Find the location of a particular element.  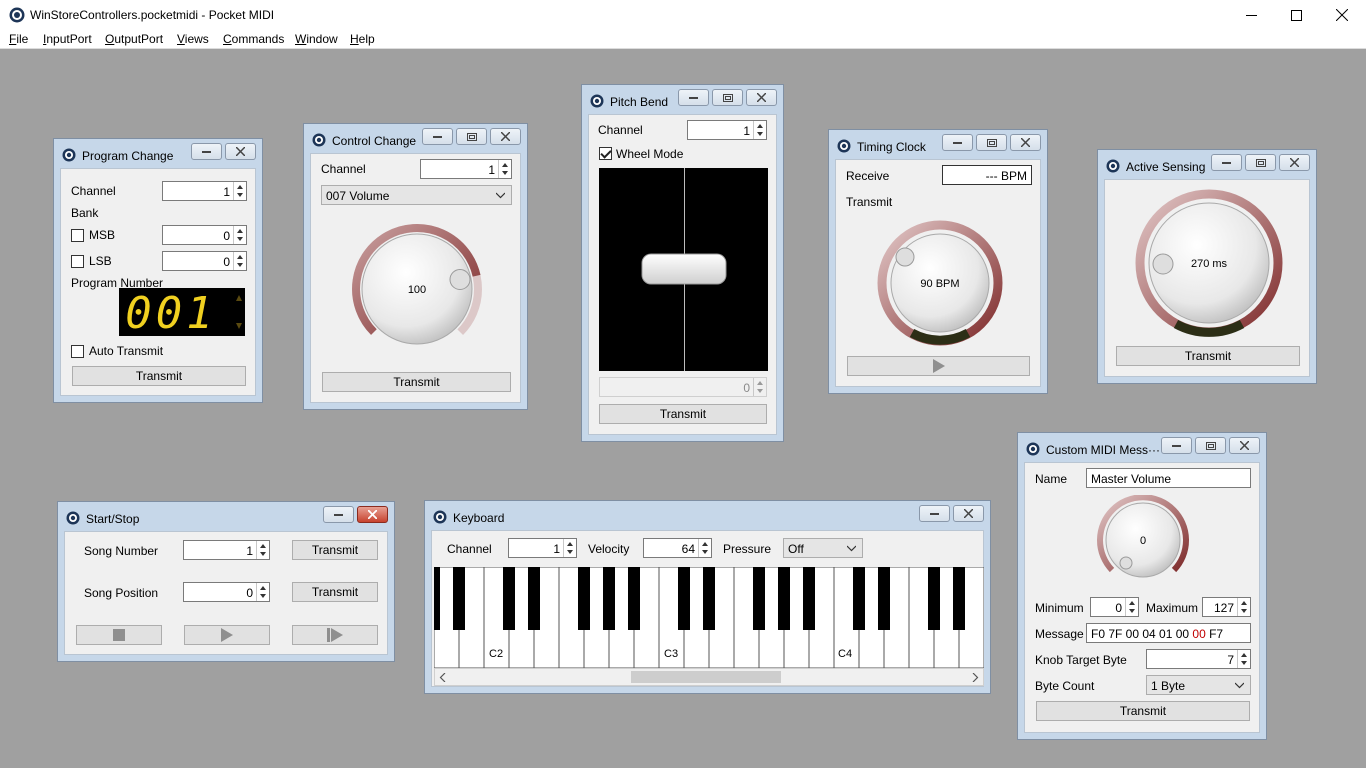

active-sensing-titlebar: Active Sensing is located at coordinates (1207, 163).